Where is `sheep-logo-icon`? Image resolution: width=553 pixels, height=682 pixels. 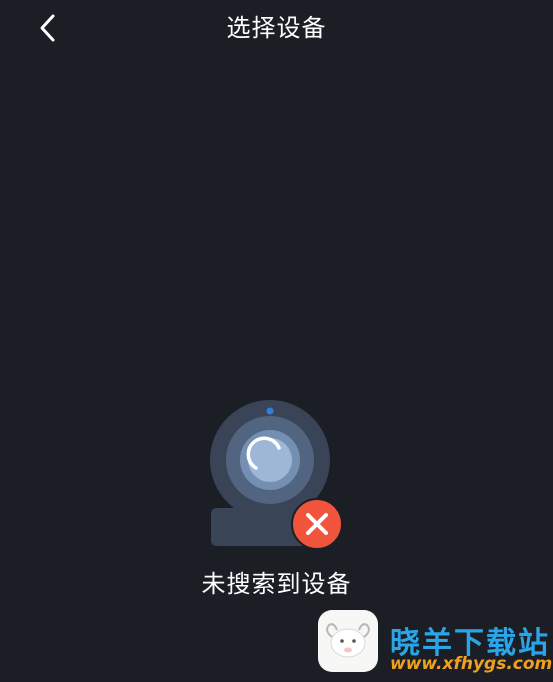
sheep-logo-icon is located at coordinates (348, 641).